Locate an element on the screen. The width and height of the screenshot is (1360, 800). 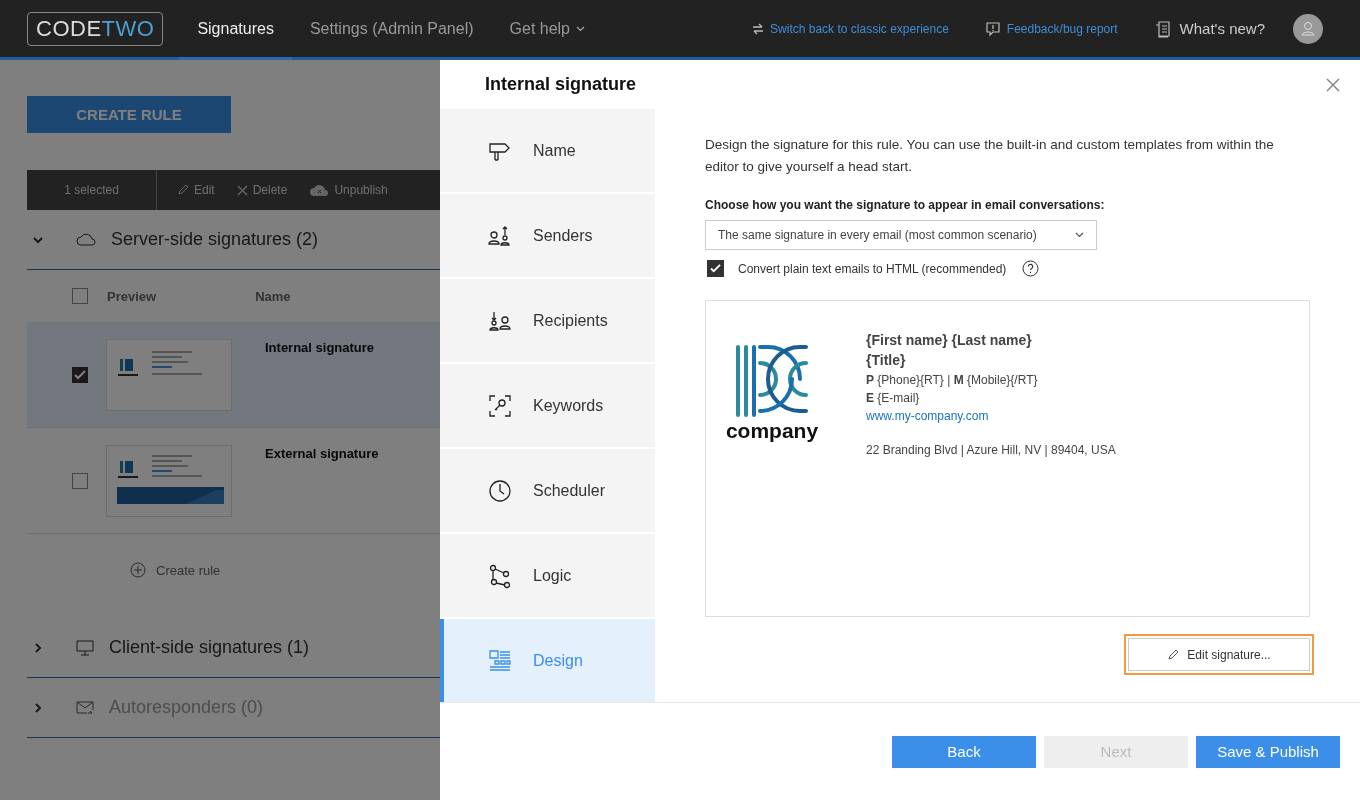
field-label: Choose how you want the signature to appear in email conversations: is located at coordinates (905, 205).